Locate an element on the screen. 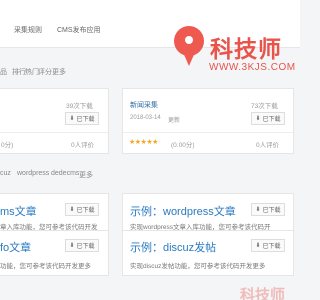  download-count: 73次下载 is located at coordinates (264, 106).